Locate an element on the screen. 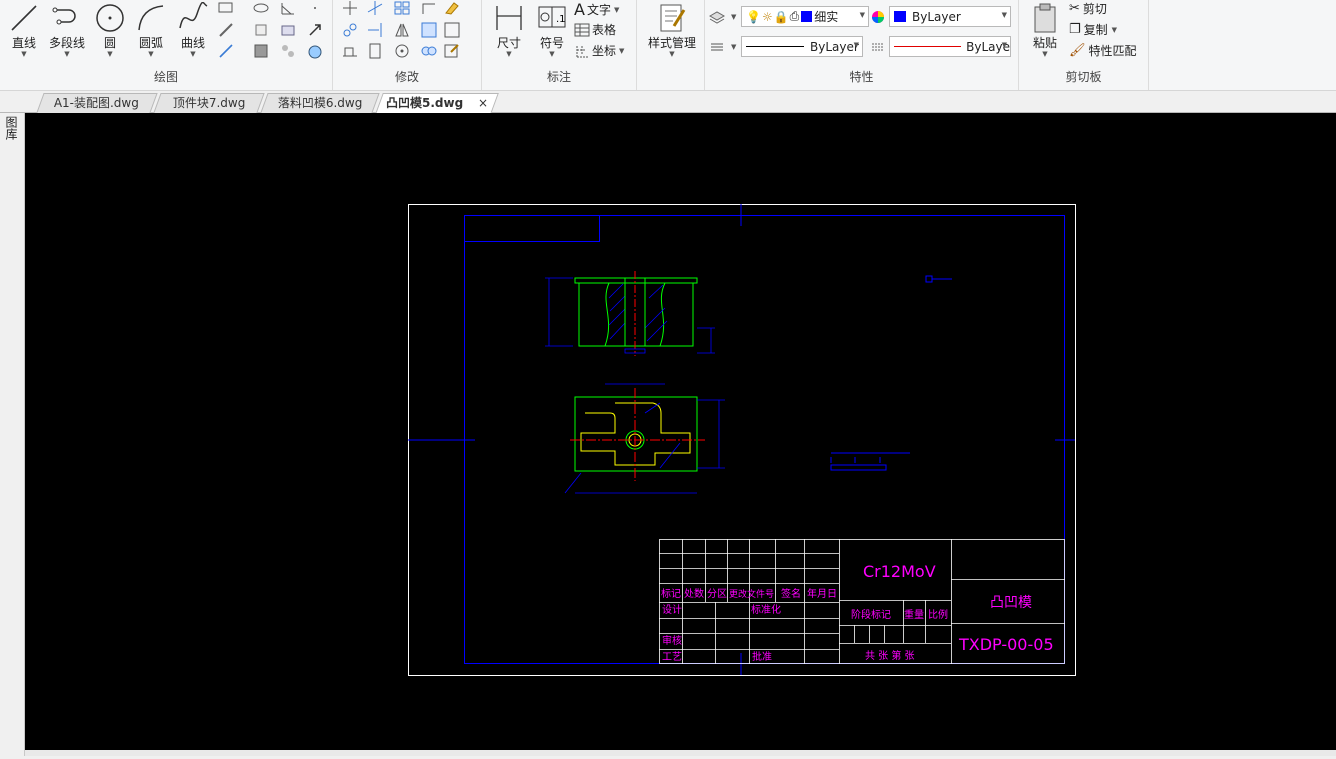 The width and height of the screenshot is (1336, 759). paste-icon is located at coordinates (1045, 18).